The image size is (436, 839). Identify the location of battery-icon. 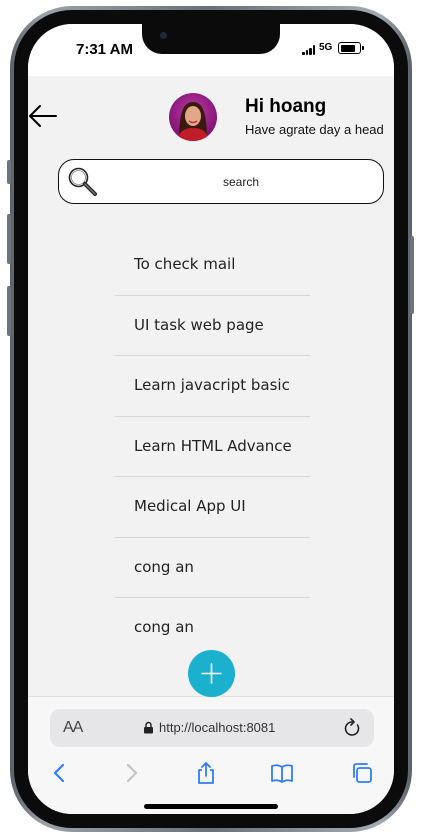
(351, 48).